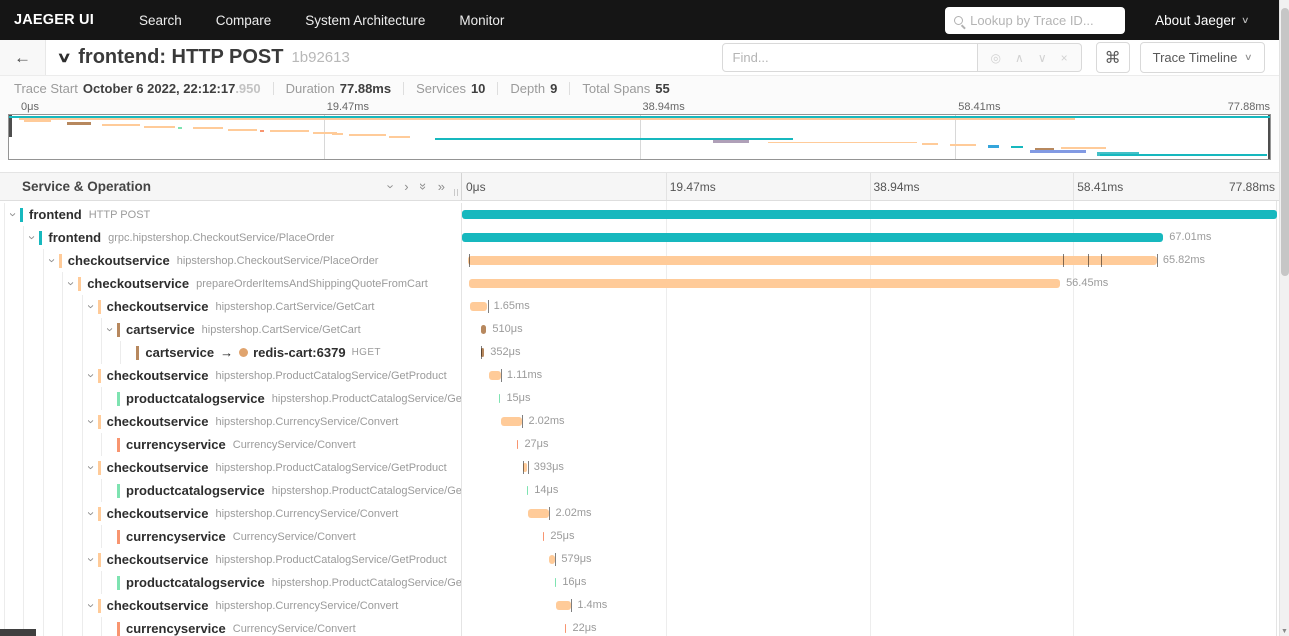  I want to click on minimap-canvas, so click(639, 137).